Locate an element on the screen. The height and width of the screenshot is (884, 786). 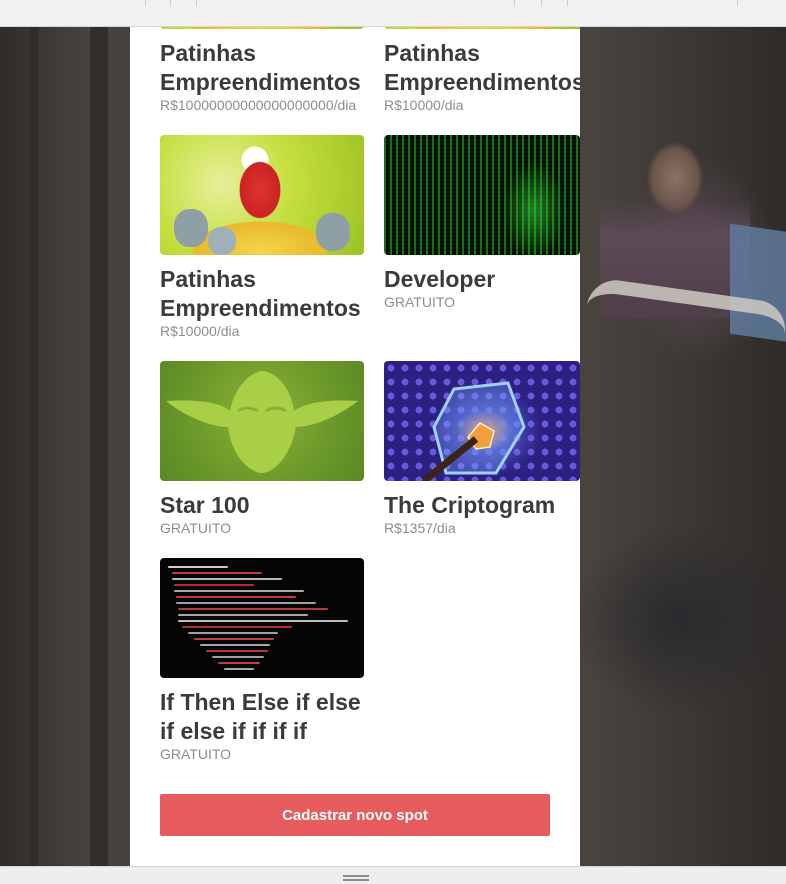
spot-title: If Then Else if else if else if if if if is located at coordinates (267, 717).